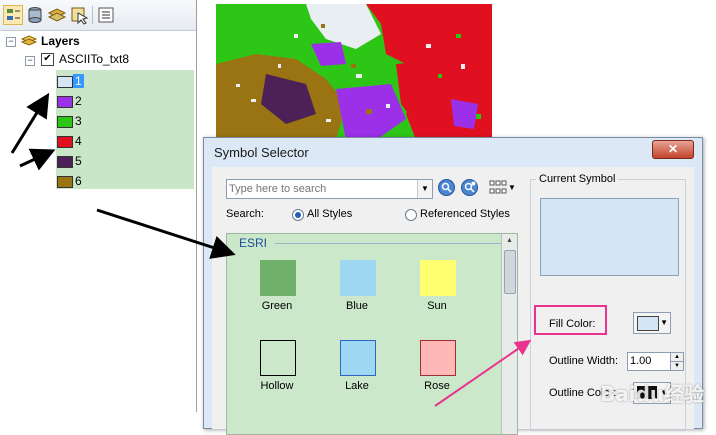 Image resolution: width=716 pixels, height=435 pixels. Describe the element at coordinates (609, 237) in the screenshot. I see `current-symbol-preview` at that location.